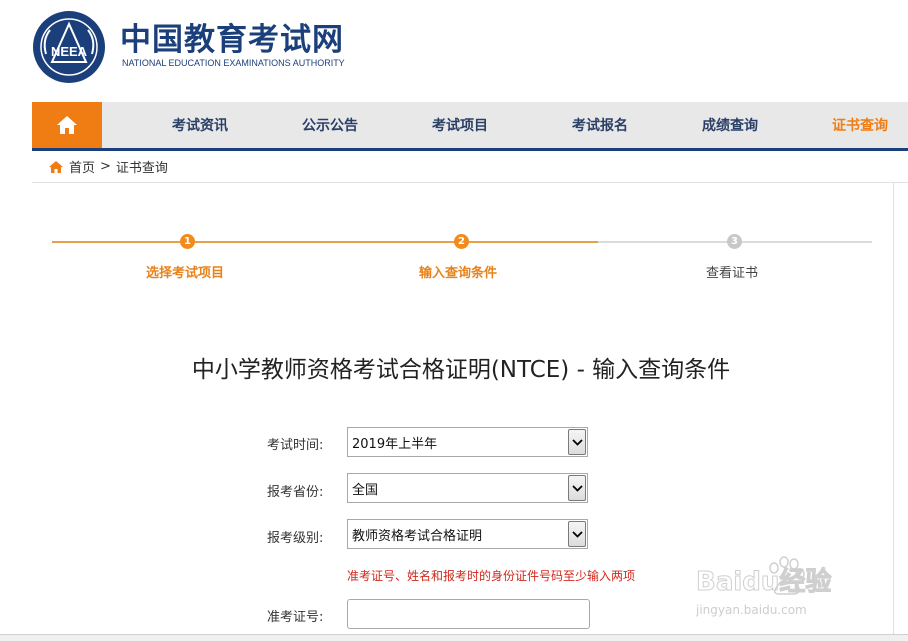 Image resolution: width=908 pixels, height=641 pixels. I want to click on step-2-marker: 2, so click(461, 241).